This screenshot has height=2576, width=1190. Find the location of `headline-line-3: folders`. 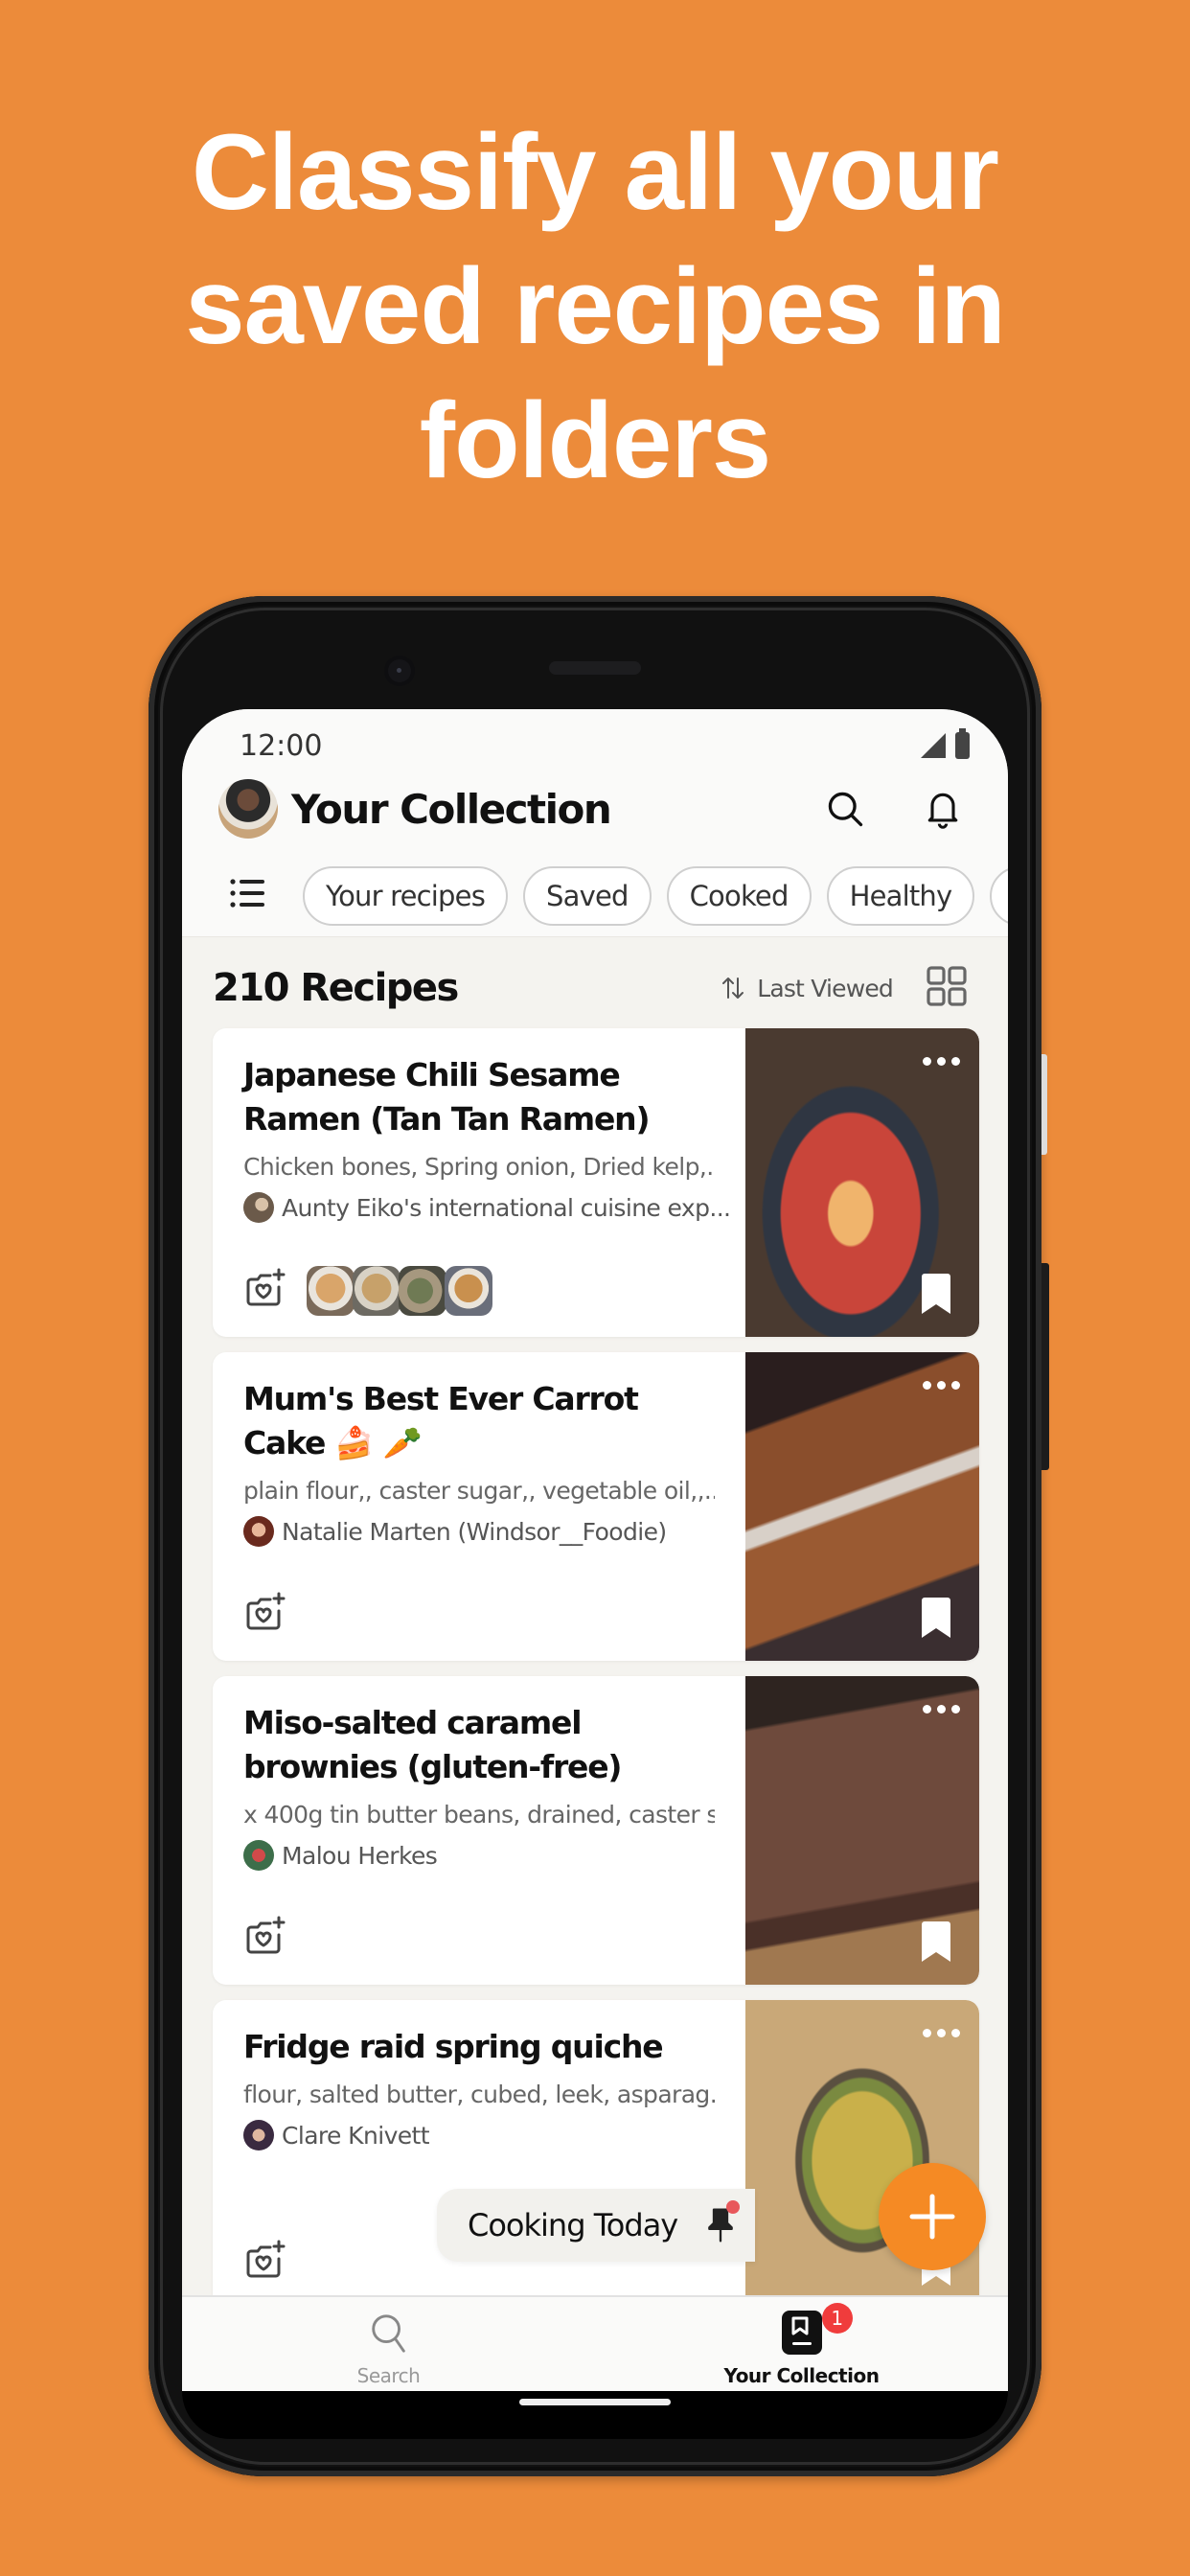

headline-line-3: folders is located at coordinates (595, 440).